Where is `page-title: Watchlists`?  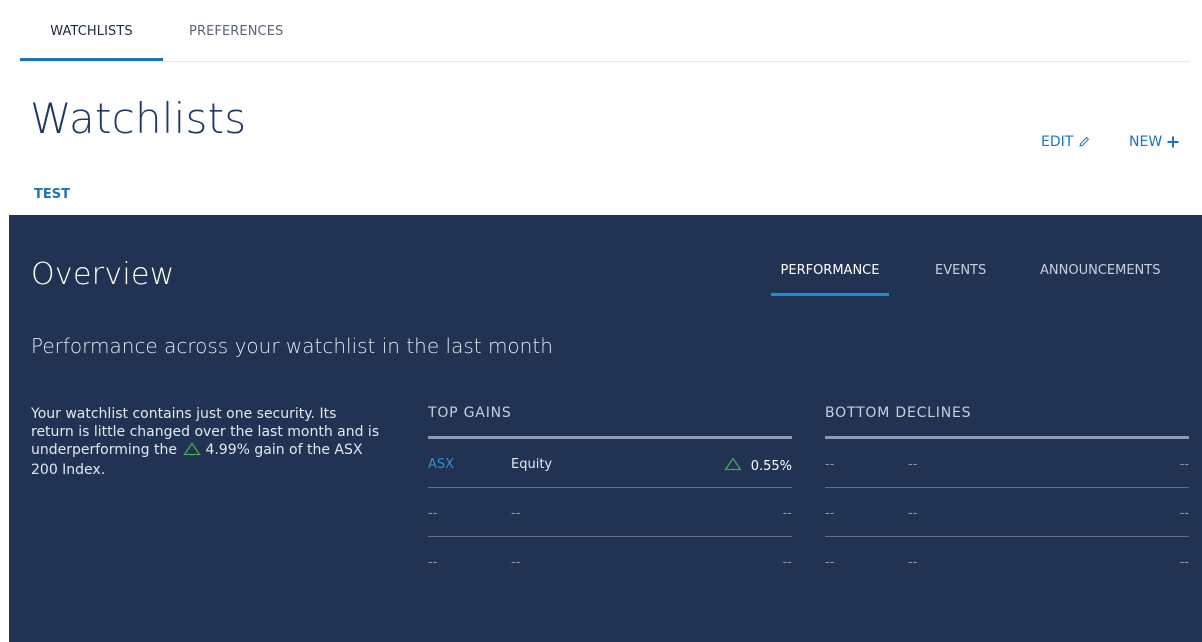
page-title: Watchlists is located at coordinates (138, 118).